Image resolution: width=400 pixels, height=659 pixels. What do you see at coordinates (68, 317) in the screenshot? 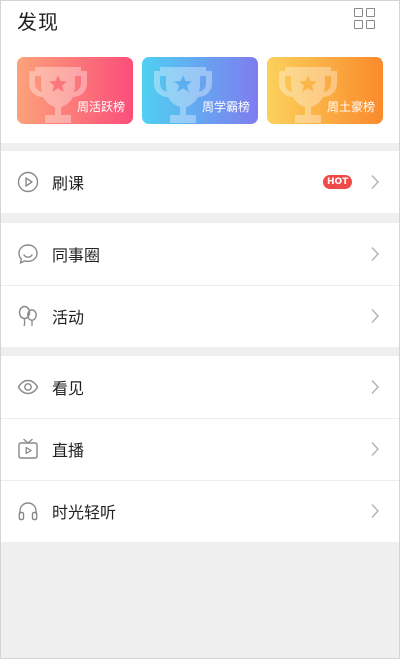
I see `list-item-label: 活动` at bounding box center [68, 317].